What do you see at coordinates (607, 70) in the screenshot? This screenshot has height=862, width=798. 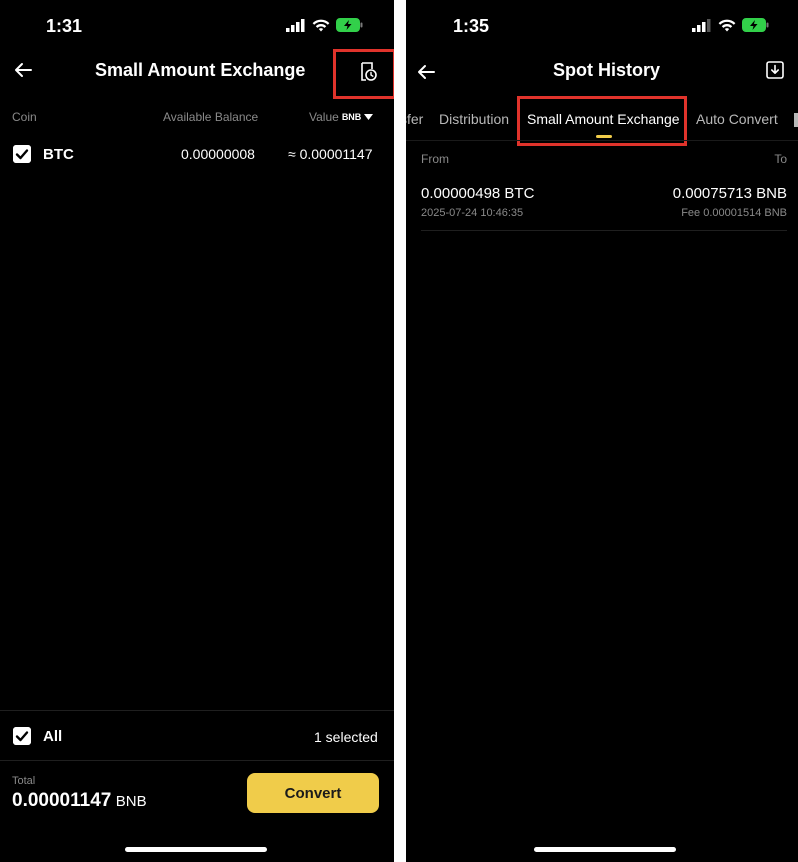 I see `page-title: Spot History` at bounding box center [607, 70].